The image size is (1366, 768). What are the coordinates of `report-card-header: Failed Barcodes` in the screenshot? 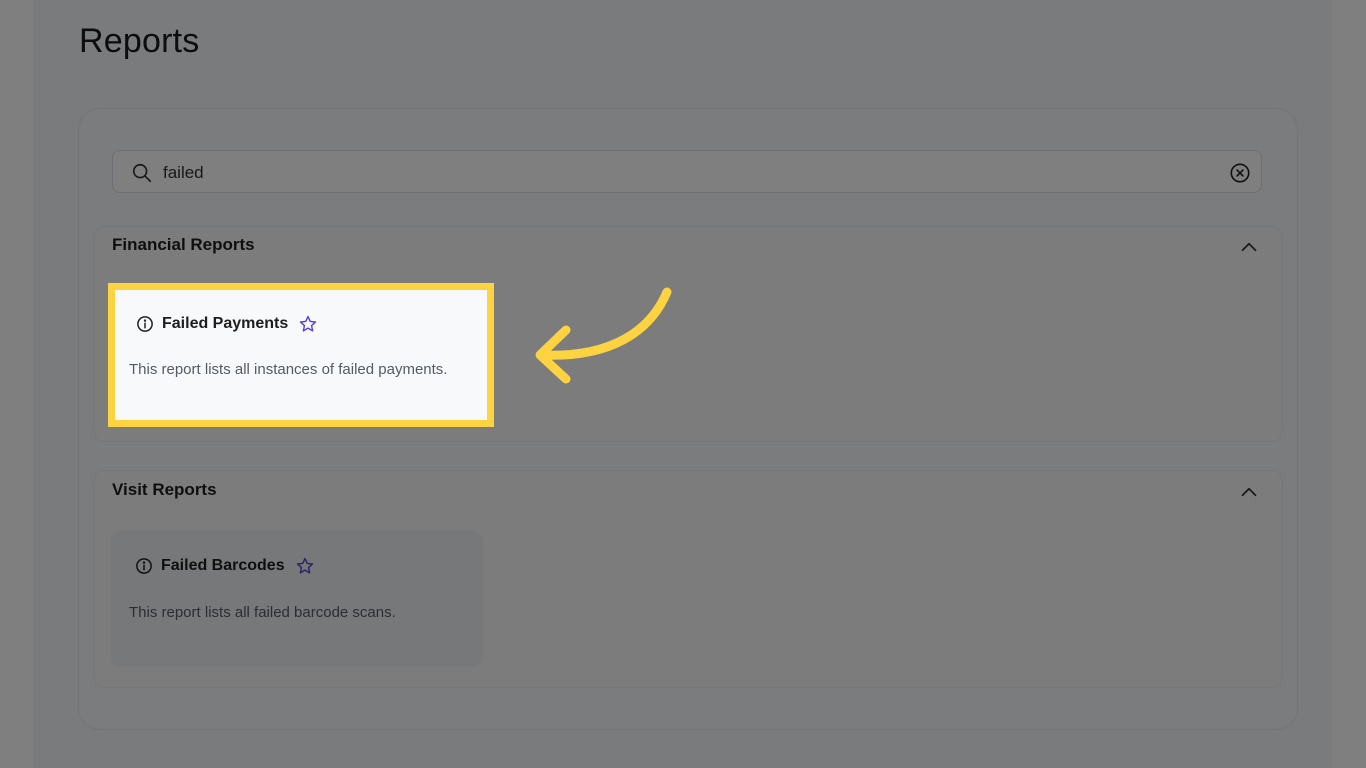 It's located at (225, 566).